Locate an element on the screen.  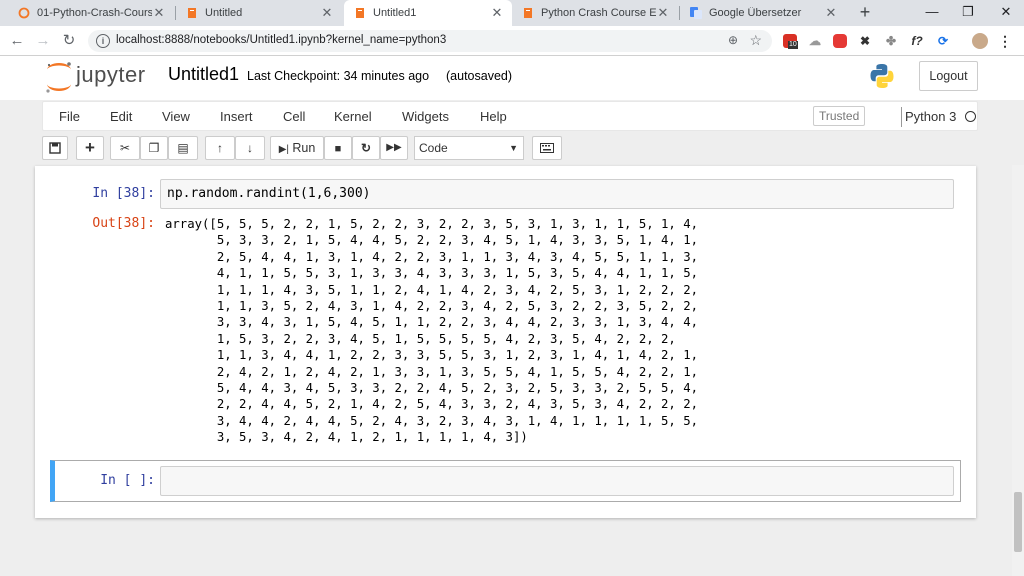
paste-button: ▤ is located at coordinates (183, 148).